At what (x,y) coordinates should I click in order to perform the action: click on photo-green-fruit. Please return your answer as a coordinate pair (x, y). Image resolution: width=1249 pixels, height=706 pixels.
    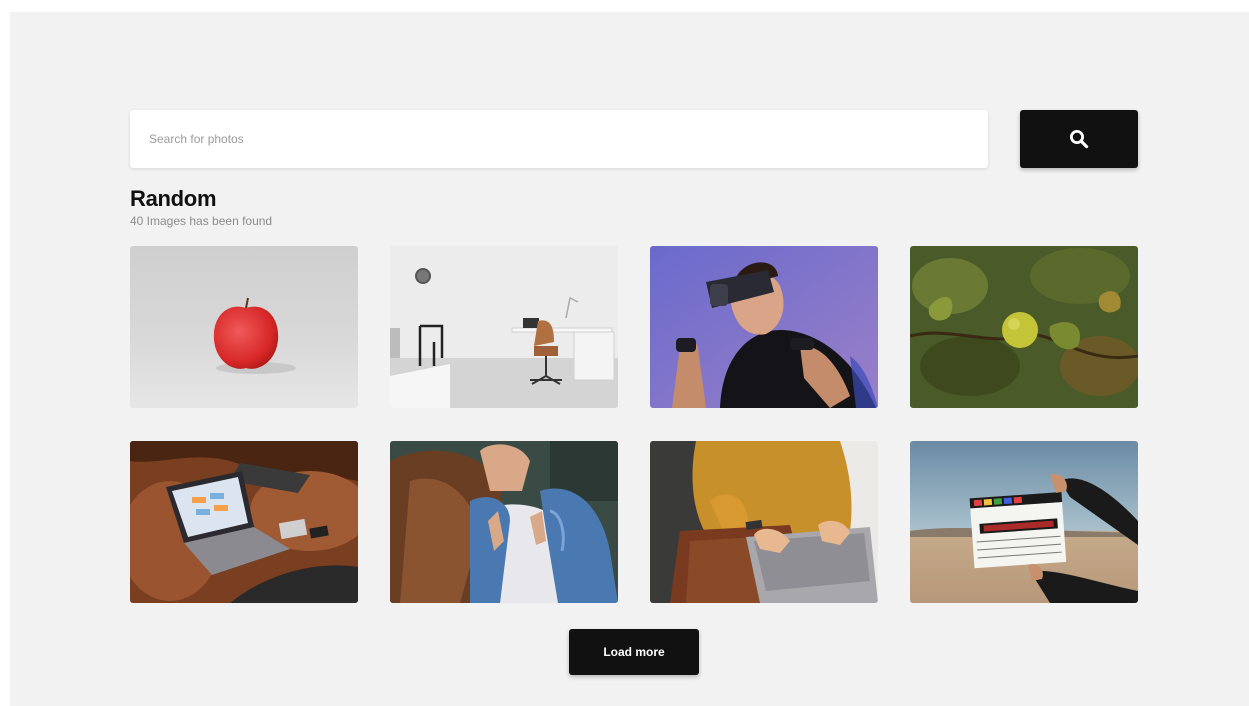
    Looking at the image, I should click on (1024, 327).